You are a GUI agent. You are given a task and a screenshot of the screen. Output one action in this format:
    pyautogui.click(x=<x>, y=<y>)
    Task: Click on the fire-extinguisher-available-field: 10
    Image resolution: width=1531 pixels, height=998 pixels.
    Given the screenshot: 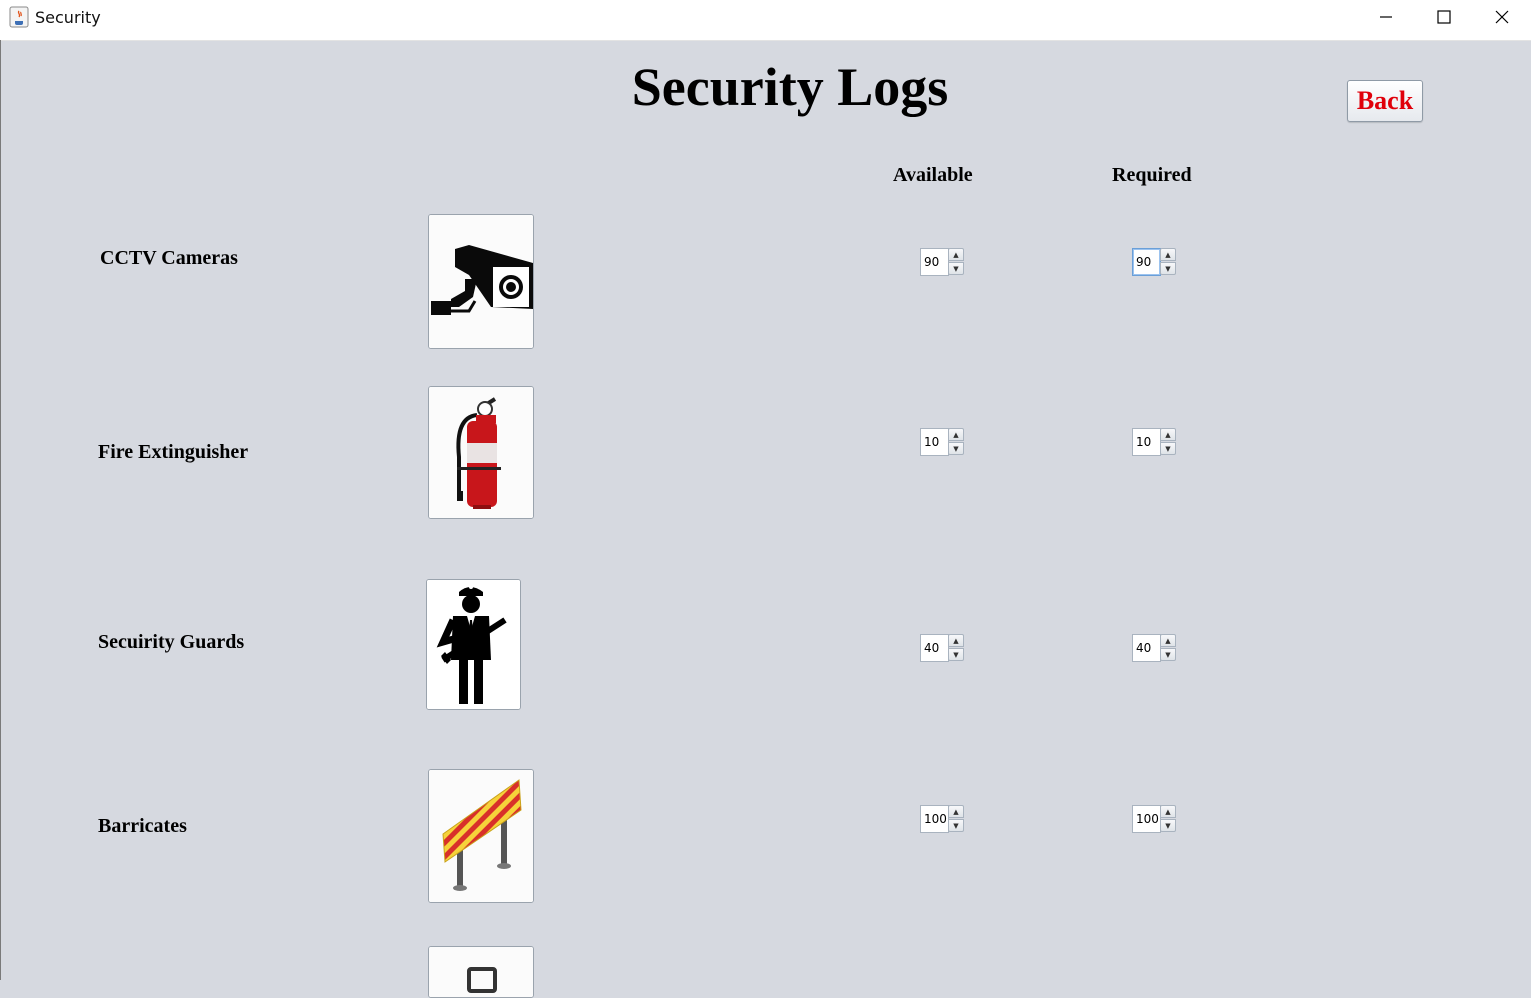 What is the action you would take?
    pyautogui.click(x=934, y=442)
    